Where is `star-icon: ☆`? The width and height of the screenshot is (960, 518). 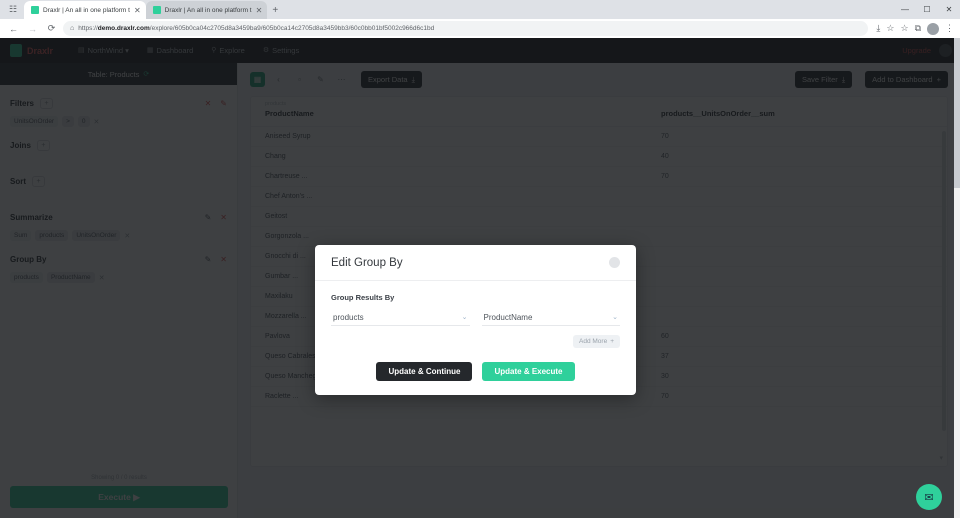 star-icon: ☆ is located at coordinates (904, 28).